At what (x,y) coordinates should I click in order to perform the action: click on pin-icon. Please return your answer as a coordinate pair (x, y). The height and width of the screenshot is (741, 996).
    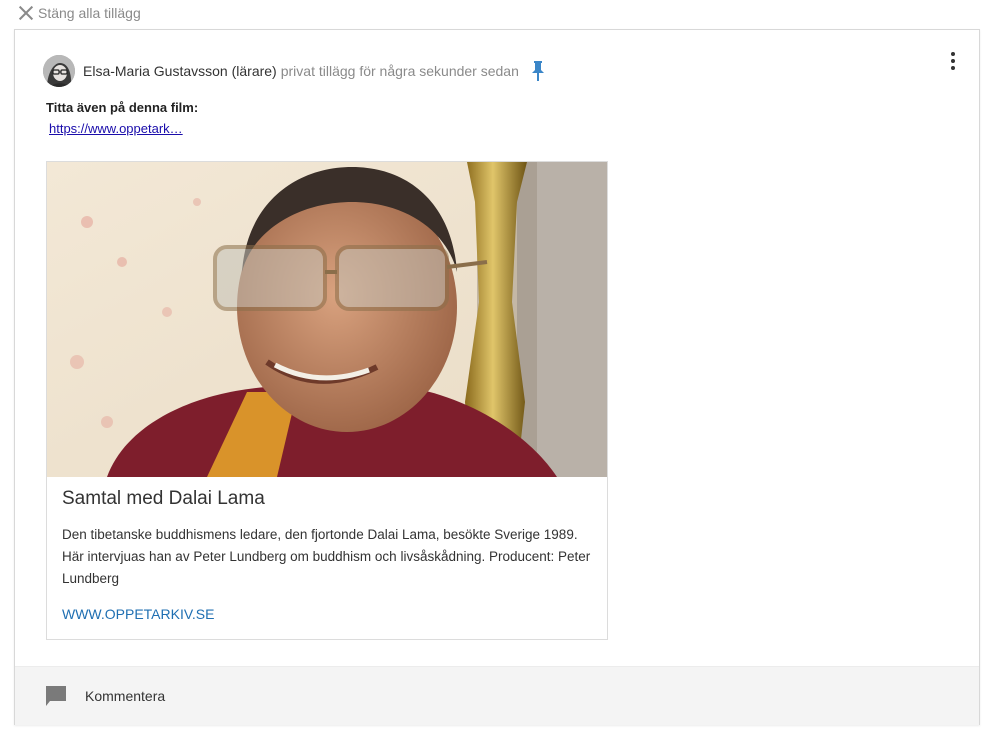
    Looking at the image, I should click on (538, 71).